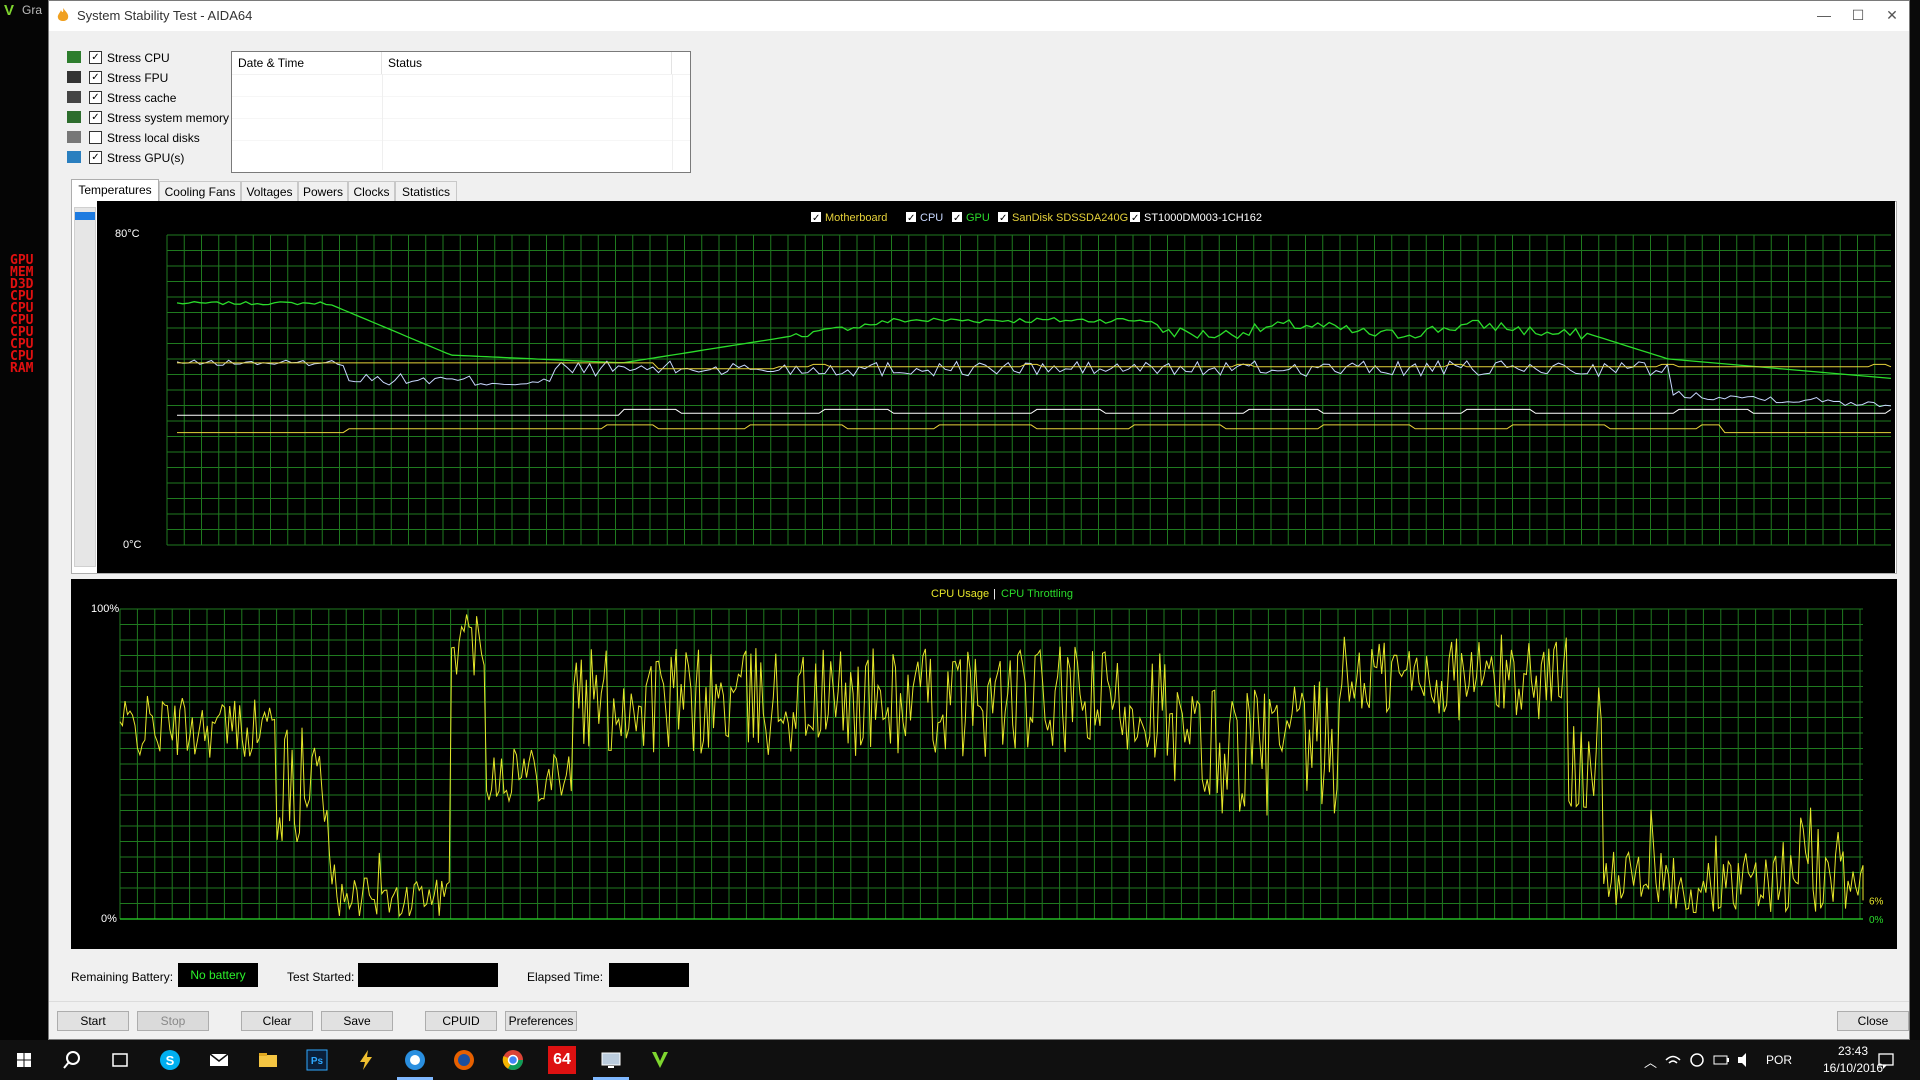 The width and height of the screenshot is (1920, 1080). What do you see at coordinates (1697, 1060) in the screenshot?
I see `steam-tray-icon` at bounding box center [1697, 1060].